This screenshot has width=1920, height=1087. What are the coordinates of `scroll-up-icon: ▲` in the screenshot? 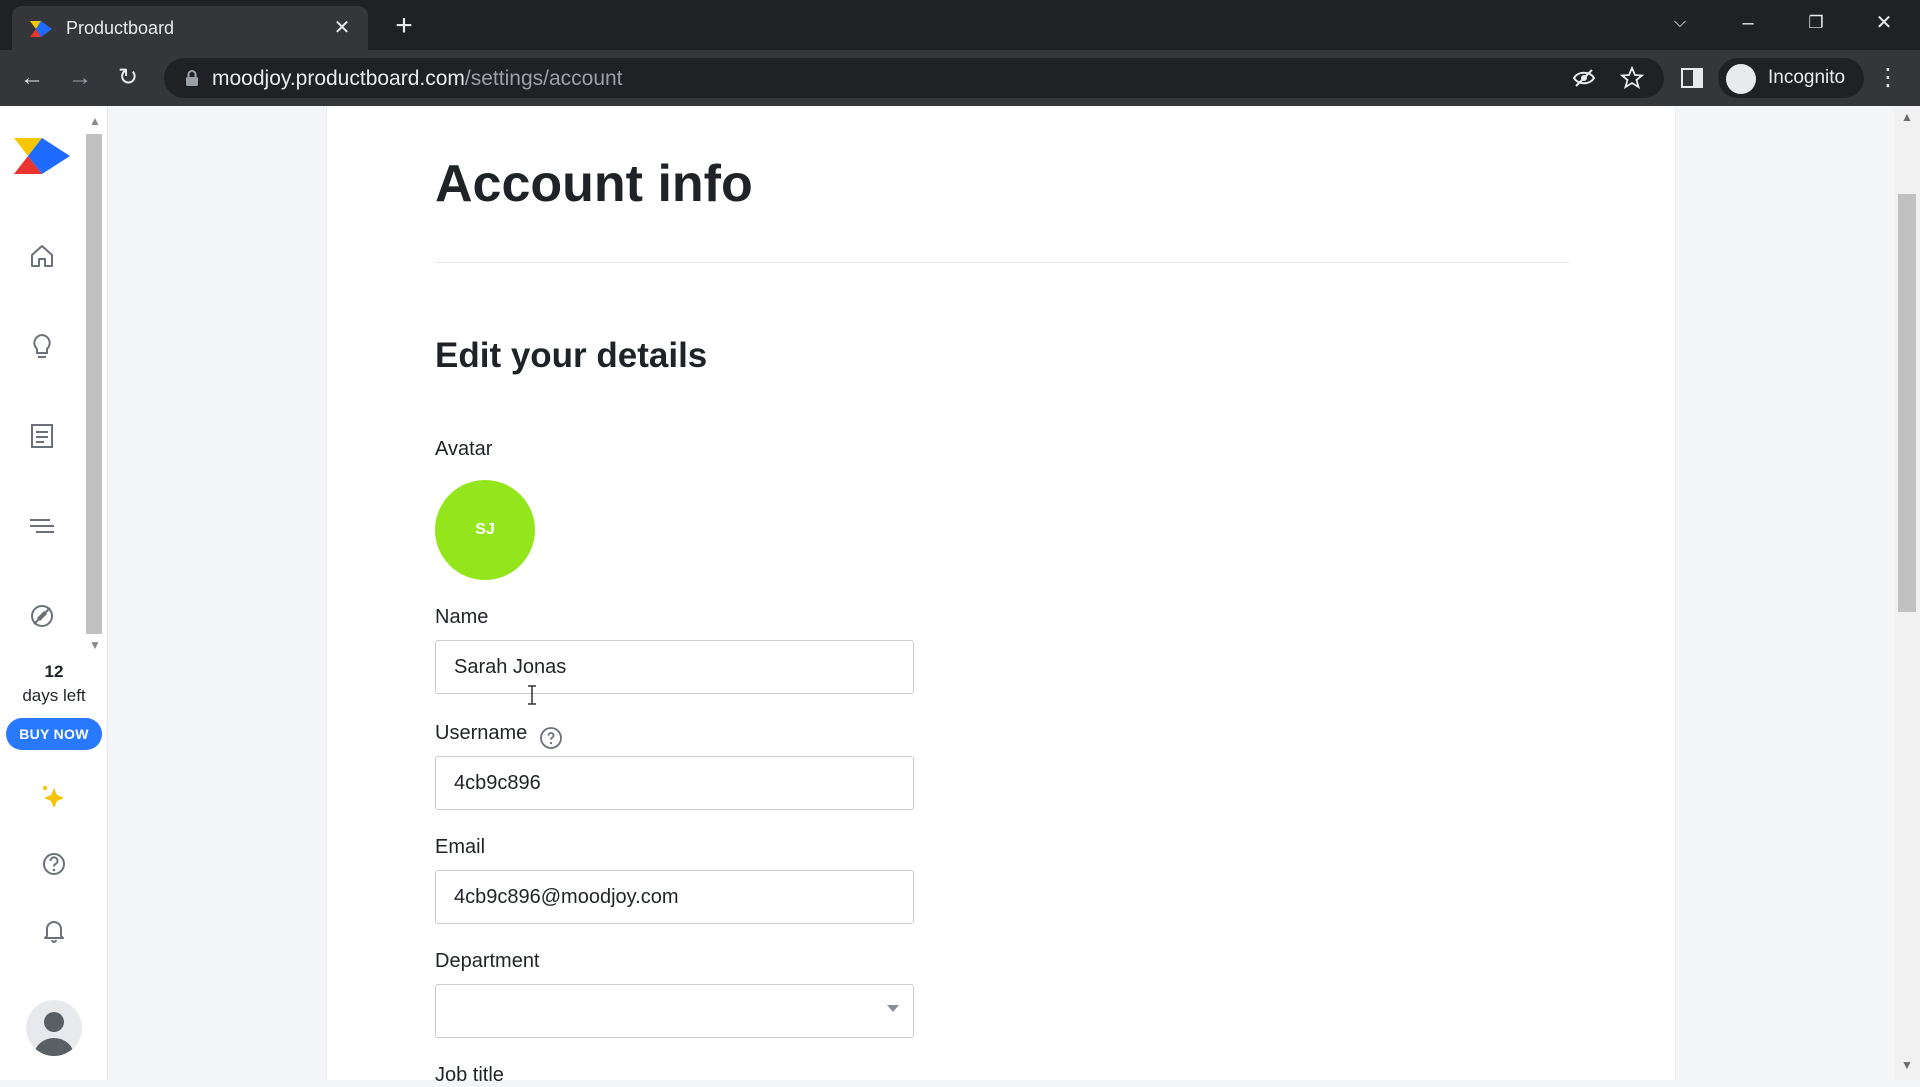 It's located at (95, 122).